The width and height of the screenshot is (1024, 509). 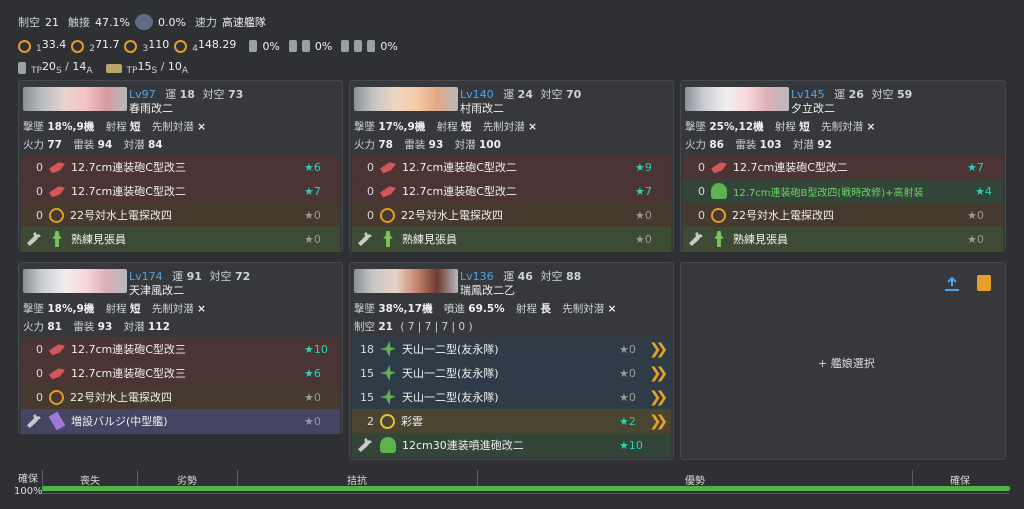 What do you see at coordinates (312, 373) in the screenshot?
I see `improvement-level: ★6` at bounding box center [312, 373].